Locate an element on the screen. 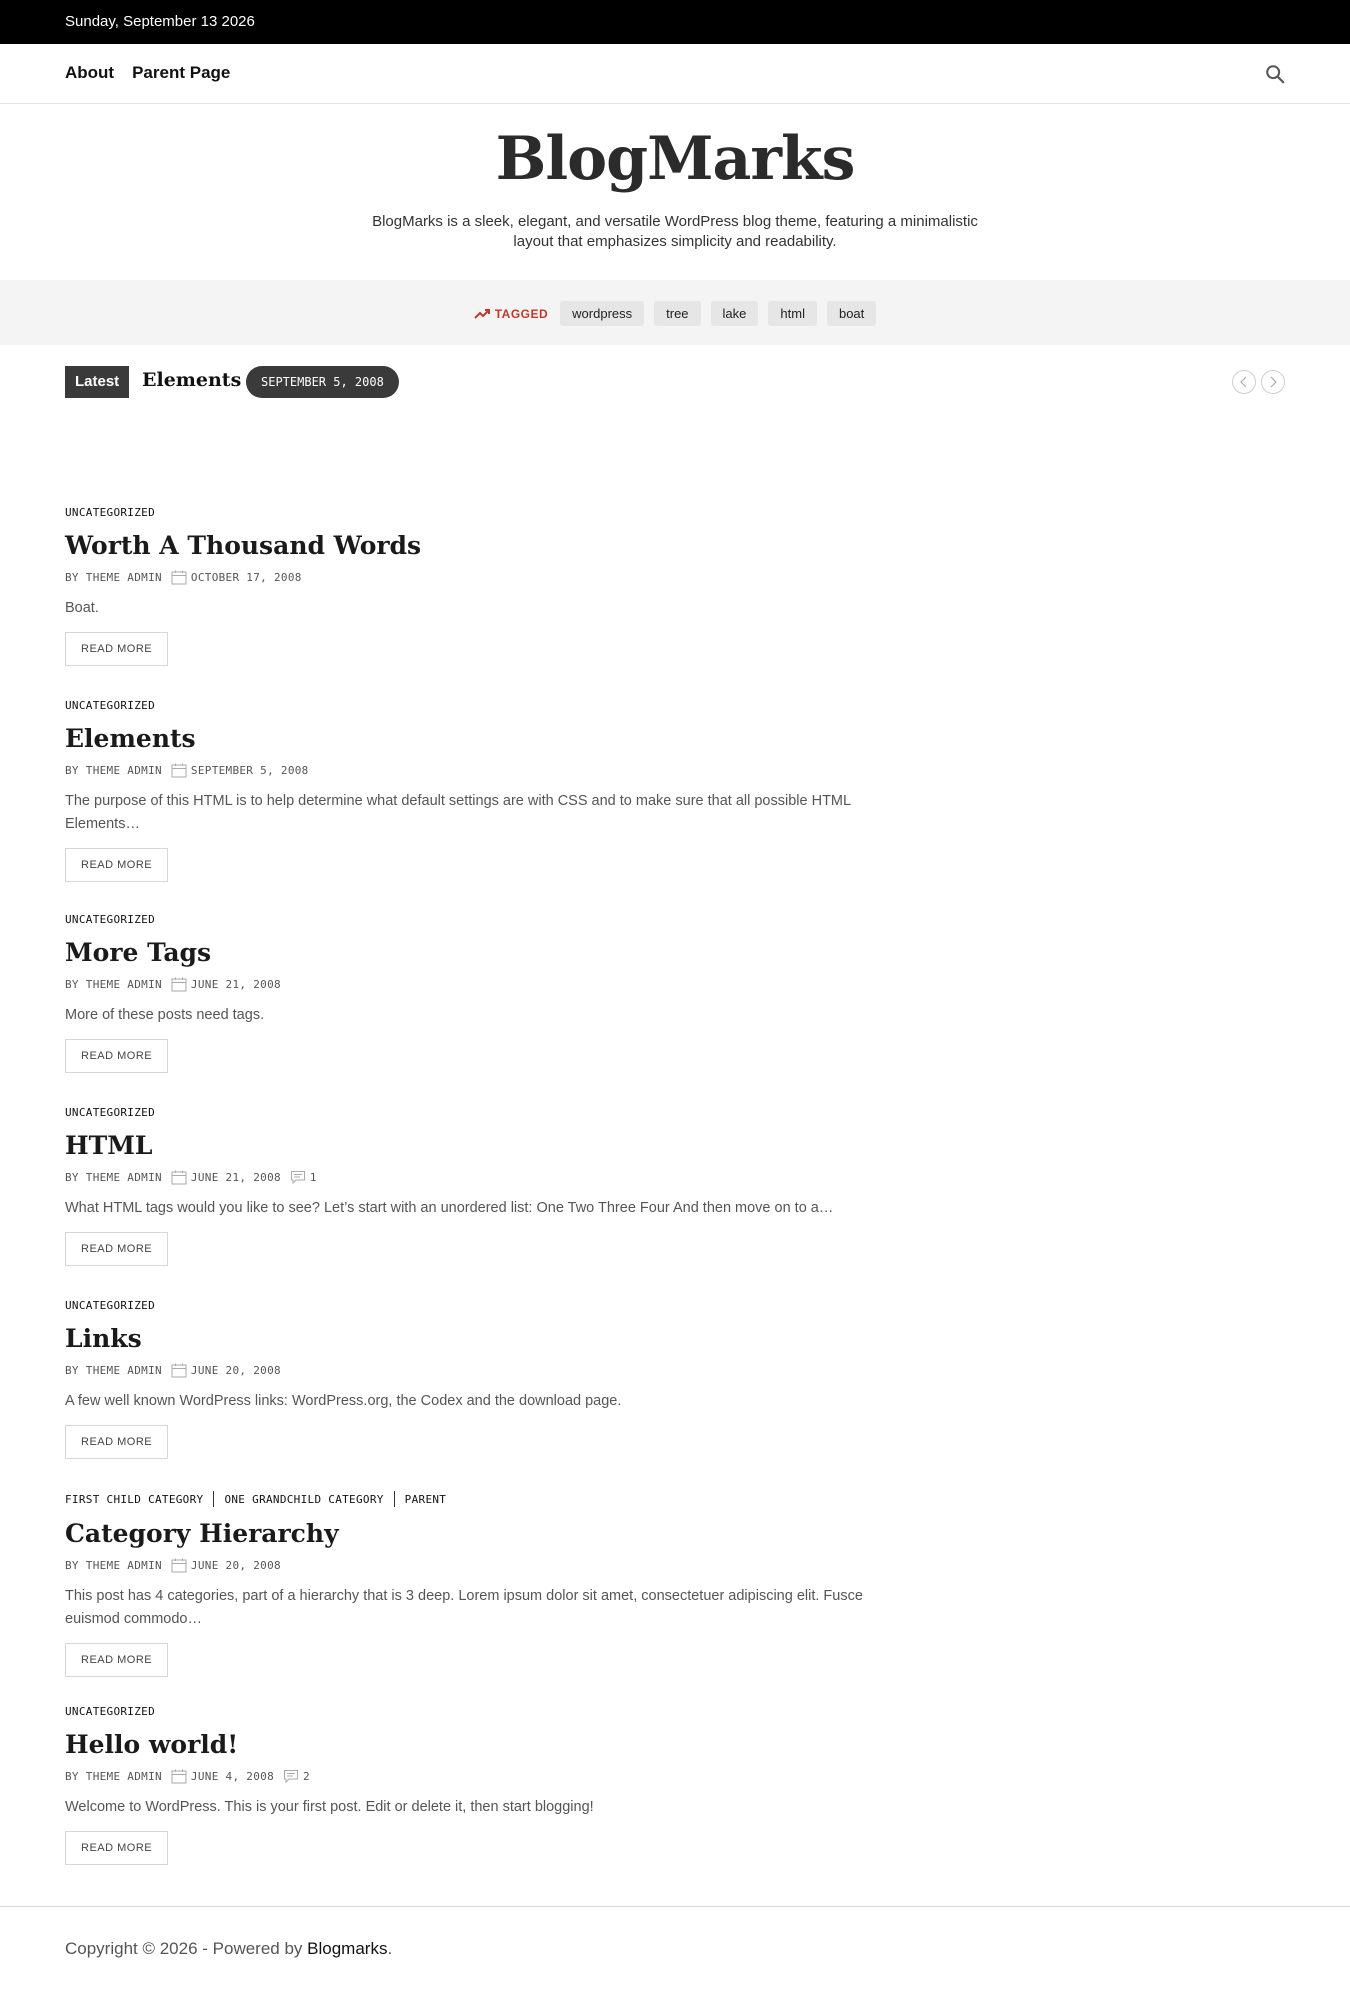 The height and width of the screenshot is (1991, 1350). post-meta: BY THEME ADMIN OCTOBER 17, 2008 is located at coordinates (480, 577).